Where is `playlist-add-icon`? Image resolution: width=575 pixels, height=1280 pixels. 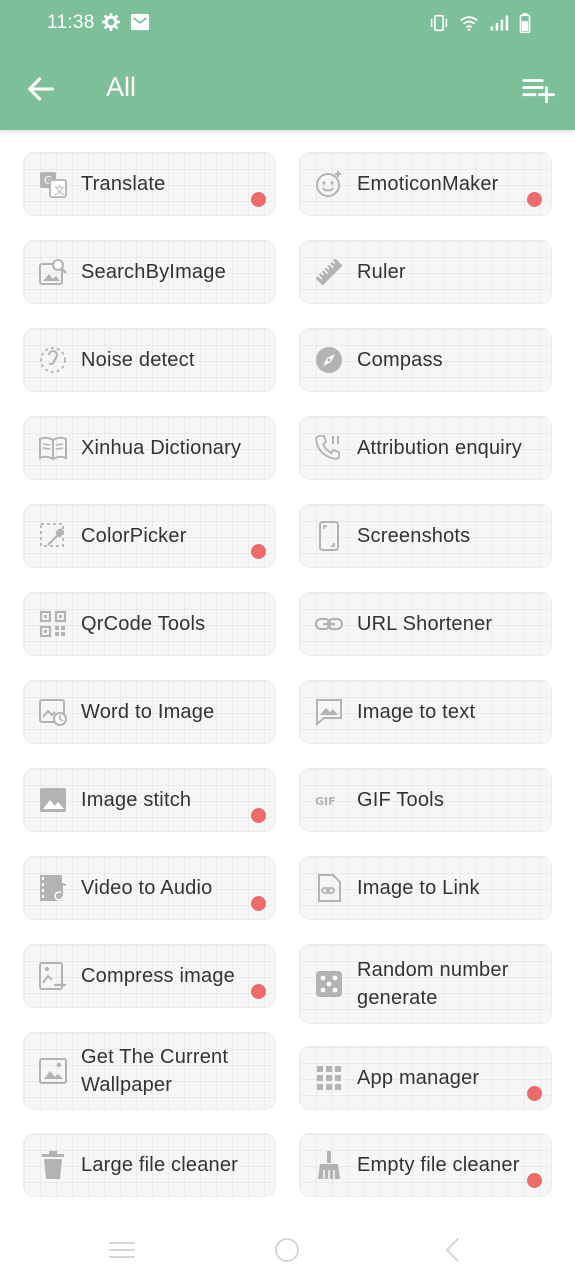
playlist-add-icon is located at coordinates (538, 91).